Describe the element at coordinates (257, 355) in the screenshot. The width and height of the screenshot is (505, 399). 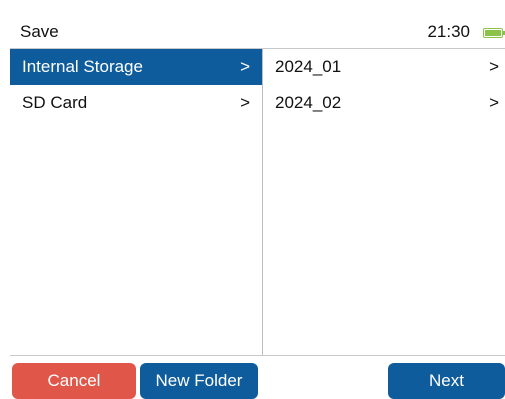
I see `footer-divider` at that location.